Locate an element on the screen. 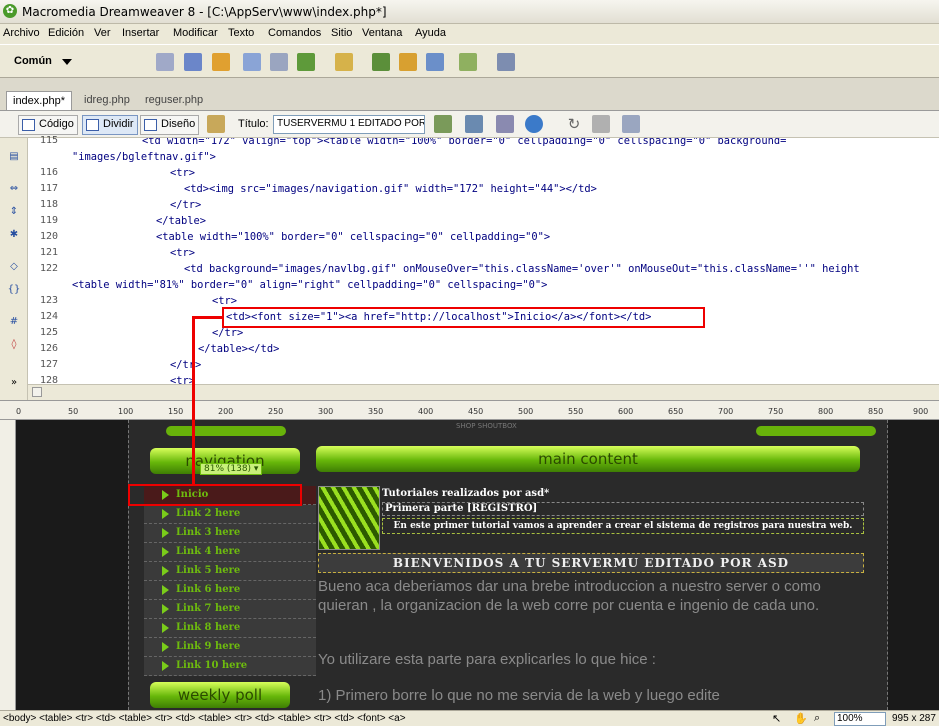 This screenshot has height=726, width=939. ruler-mark: 500 is located at coordinates (526, 411).